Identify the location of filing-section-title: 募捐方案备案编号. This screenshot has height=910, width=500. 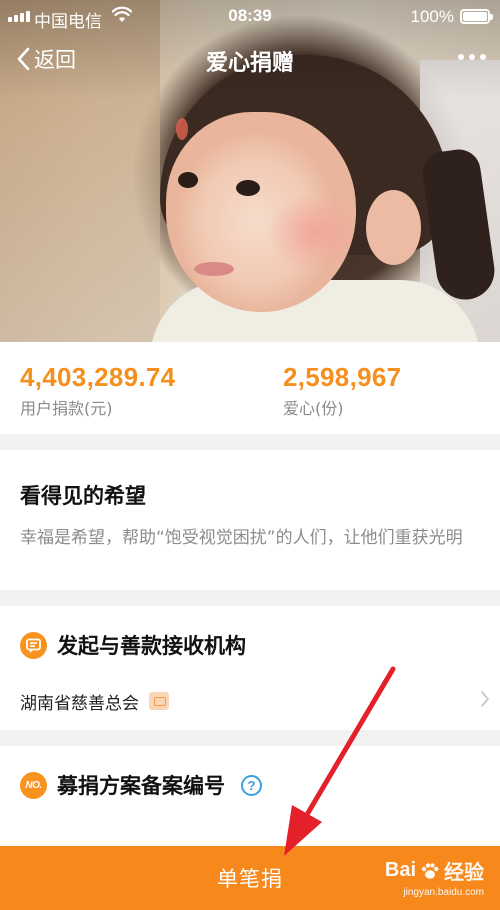
(141, 786).